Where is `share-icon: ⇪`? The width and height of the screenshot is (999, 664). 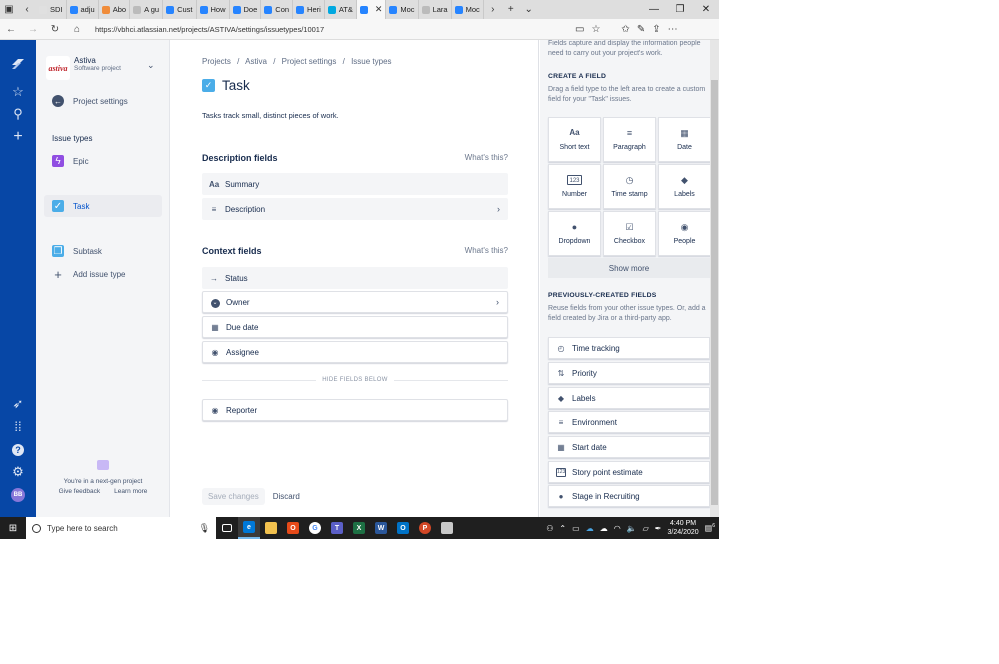 share-icon: ⇪ is located at coordinates (656, 29).